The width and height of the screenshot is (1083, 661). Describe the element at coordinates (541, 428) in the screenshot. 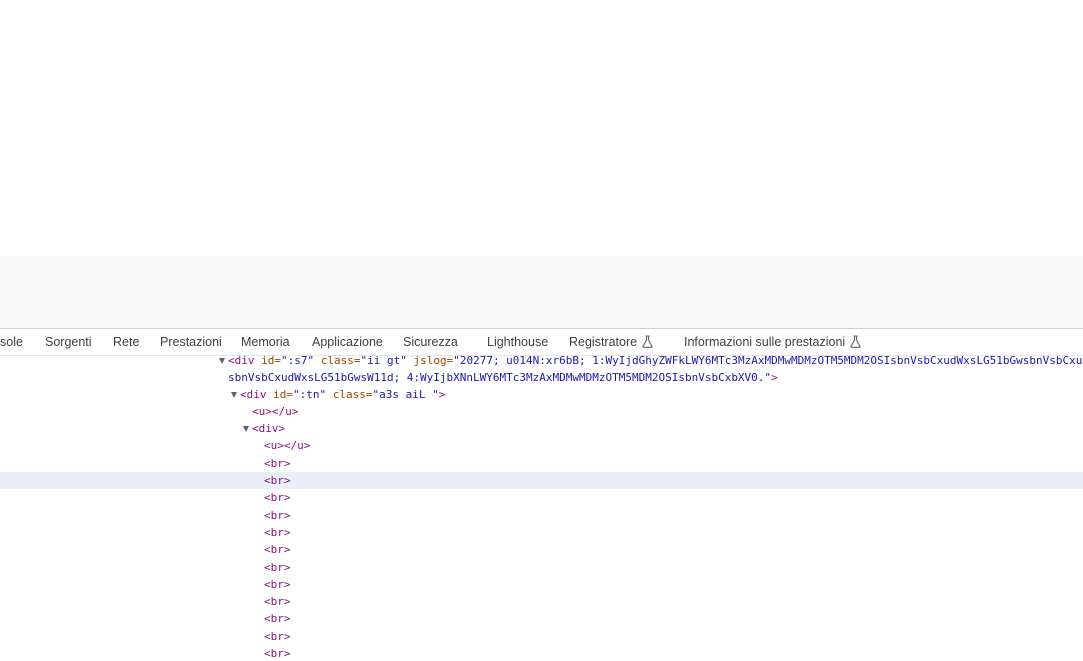

I see `dom-node-div: <div>` at that location.